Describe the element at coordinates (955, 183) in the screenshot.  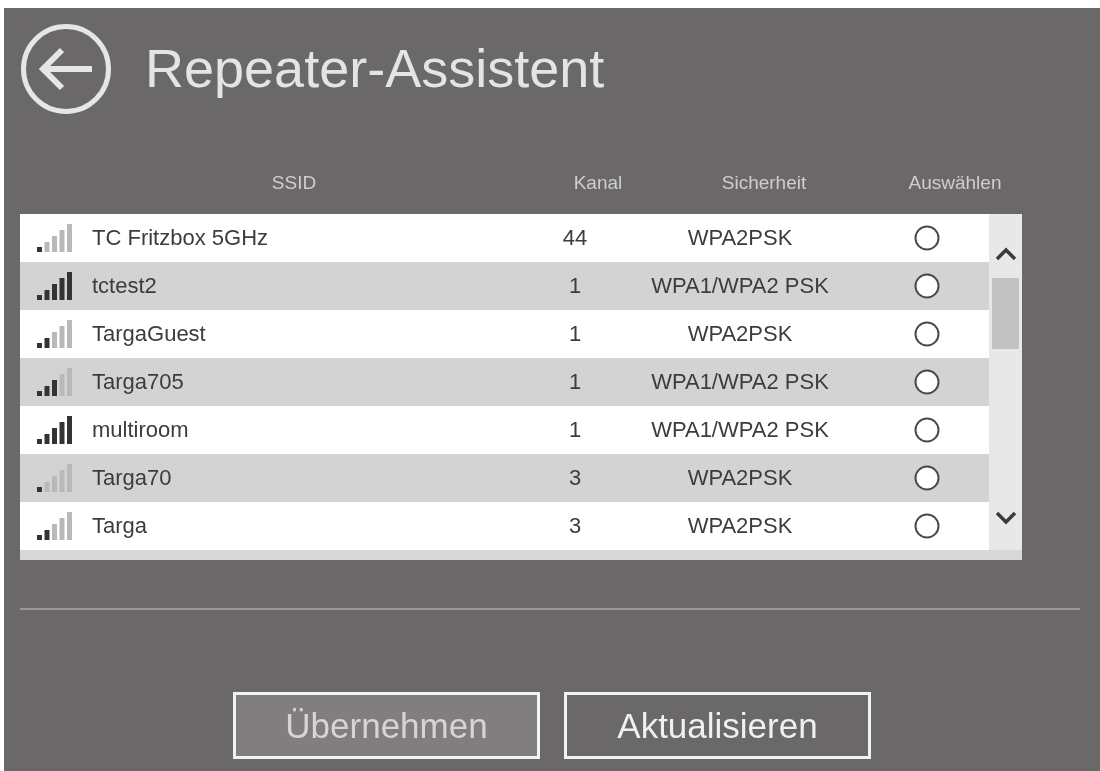
I see `column-header: Auswählen` at that location.